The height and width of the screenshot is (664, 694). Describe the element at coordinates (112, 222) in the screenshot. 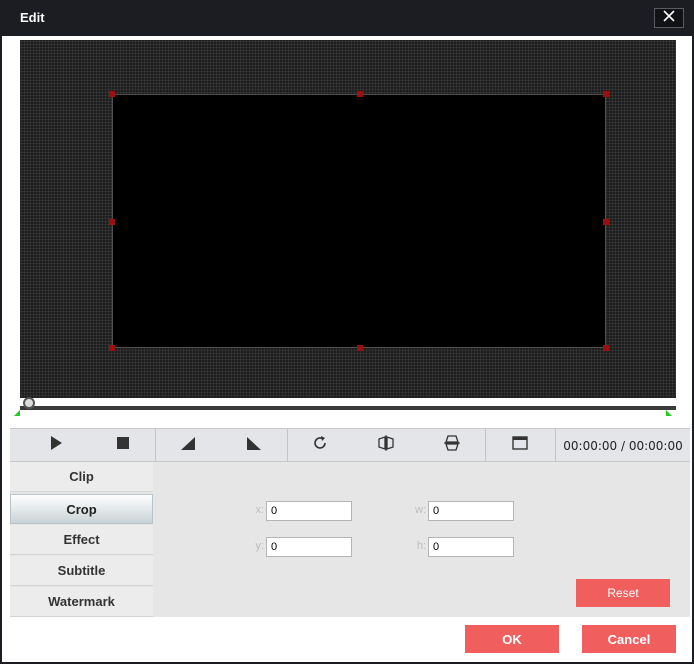

I see `crop-handle-left` at that location.